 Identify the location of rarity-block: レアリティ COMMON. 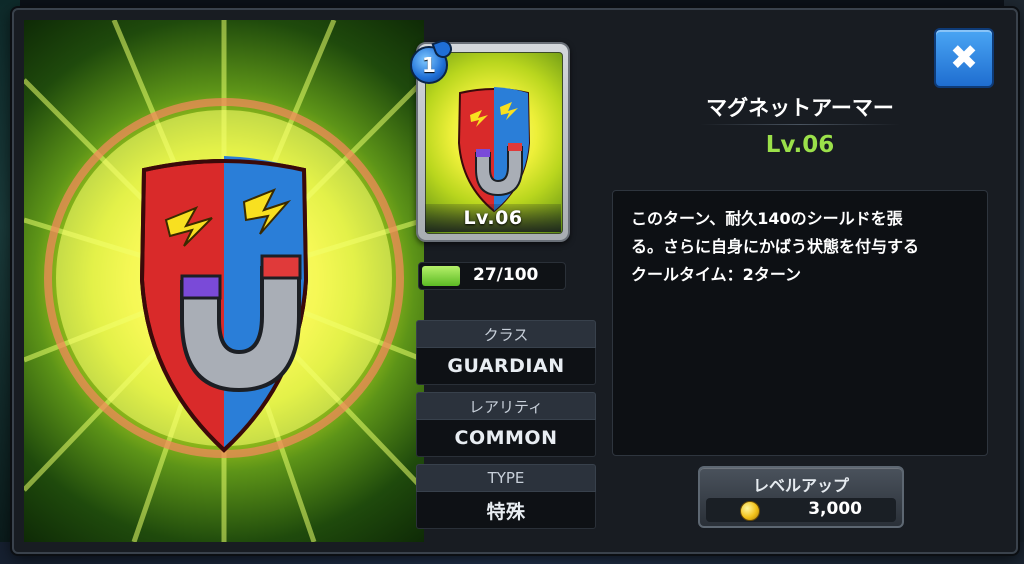
(506, 424).